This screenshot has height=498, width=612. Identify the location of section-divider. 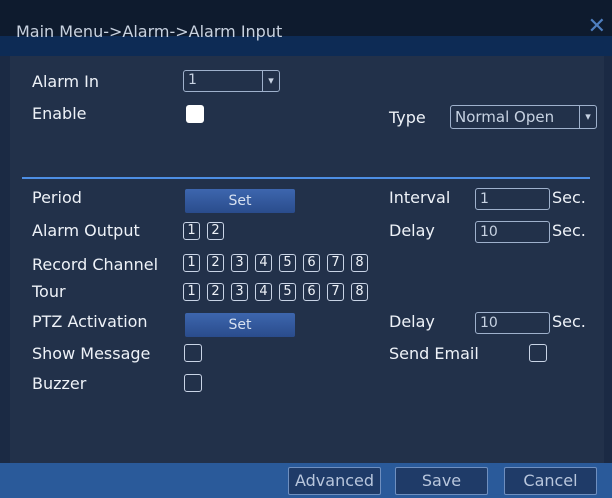
(306, 178).